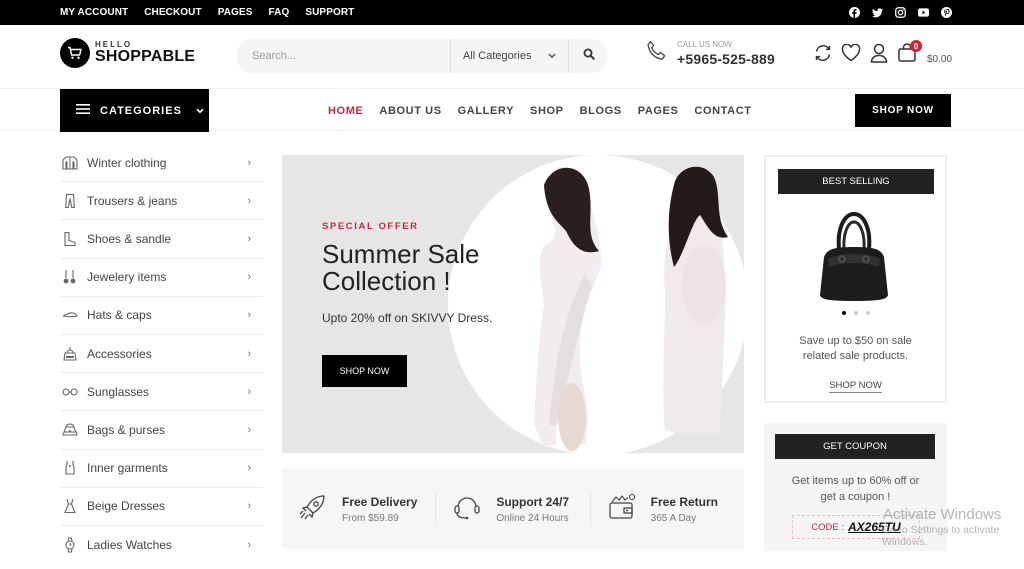 The height and width of the screenshot is (569, 1024). What do you see at coordinates (127, 162) in the screenshot?
I see `sidebar-item-label: Winter clothing` at bounding box center [127, 162].